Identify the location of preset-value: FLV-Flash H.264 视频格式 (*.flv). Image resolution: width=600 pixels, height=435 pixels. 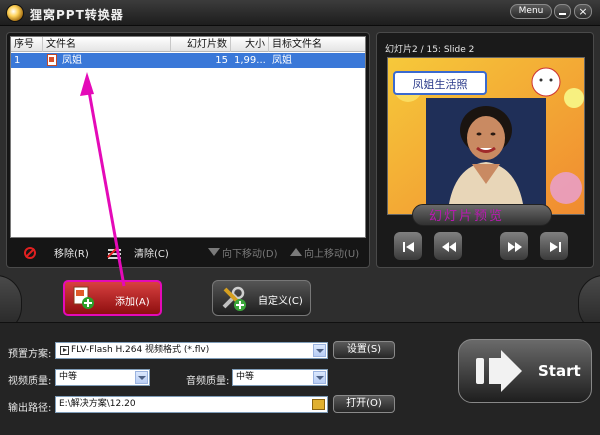
(140, 350).